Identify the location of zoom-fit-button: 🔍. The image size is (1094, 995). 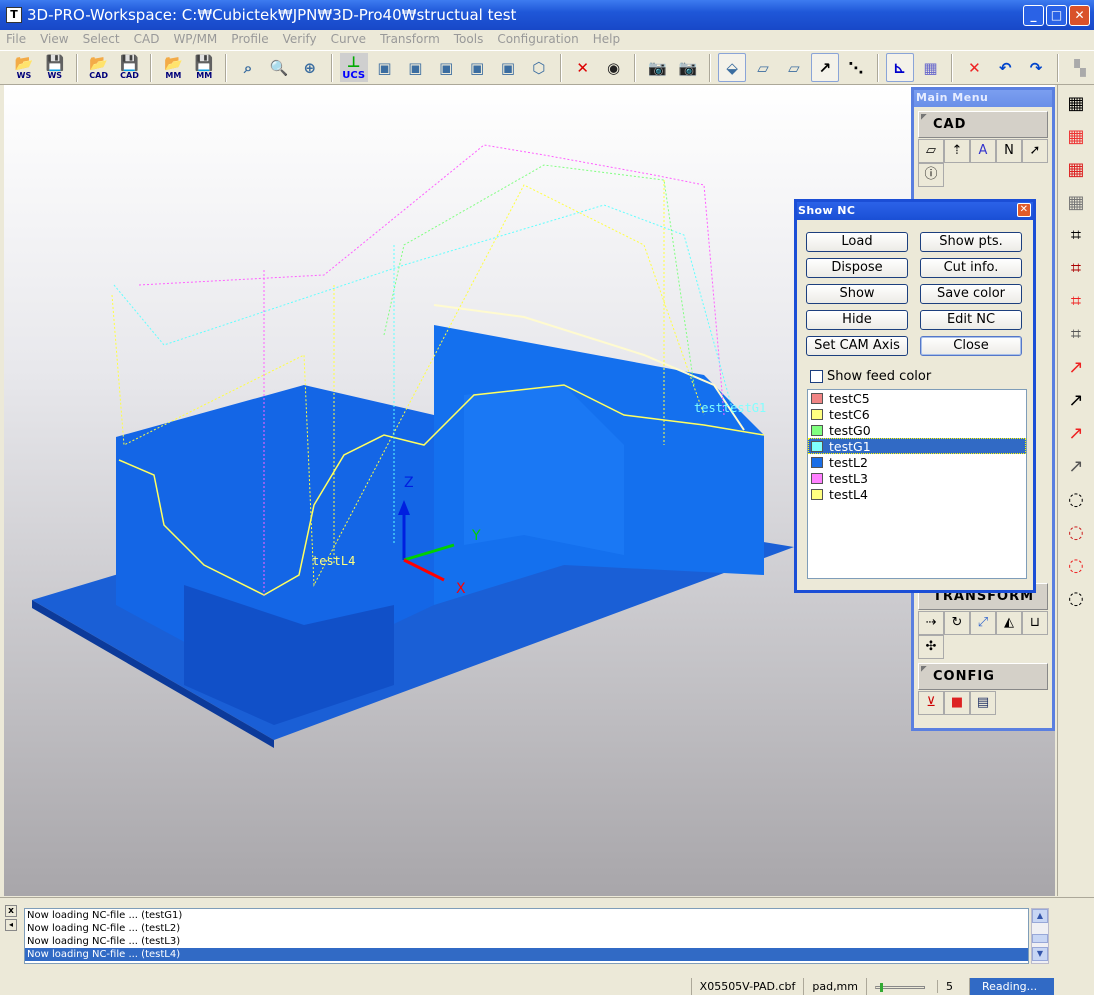
(279, 67).